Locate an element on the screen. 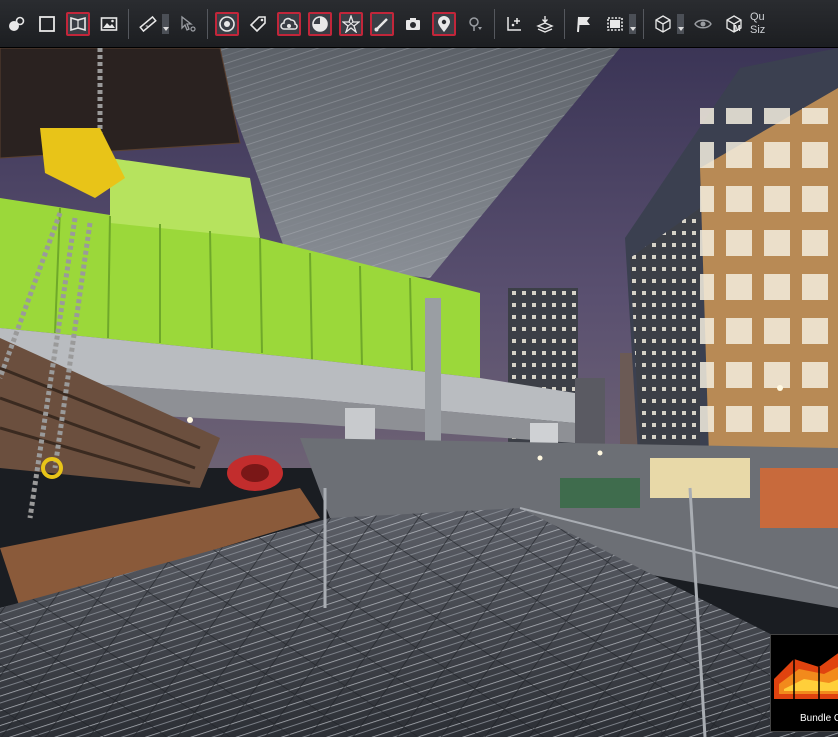 The width and height of the screenshot is (838, 737). toolbar-group-select is located at coordinates (604, 24).